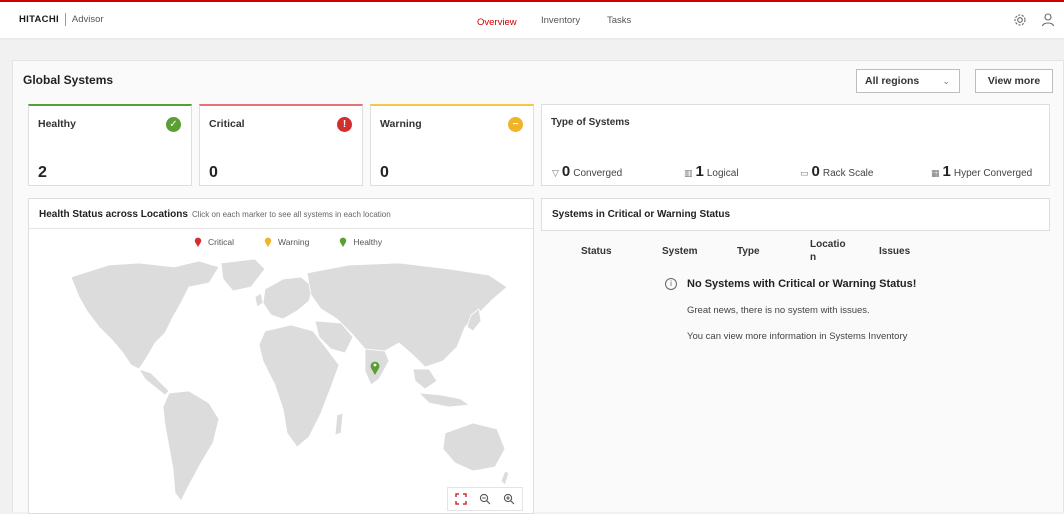 This screenshot has width=1064, height=514. Describe the element at coordinates (1048, 20) in the screenshot. I see `user-icon` at that location.